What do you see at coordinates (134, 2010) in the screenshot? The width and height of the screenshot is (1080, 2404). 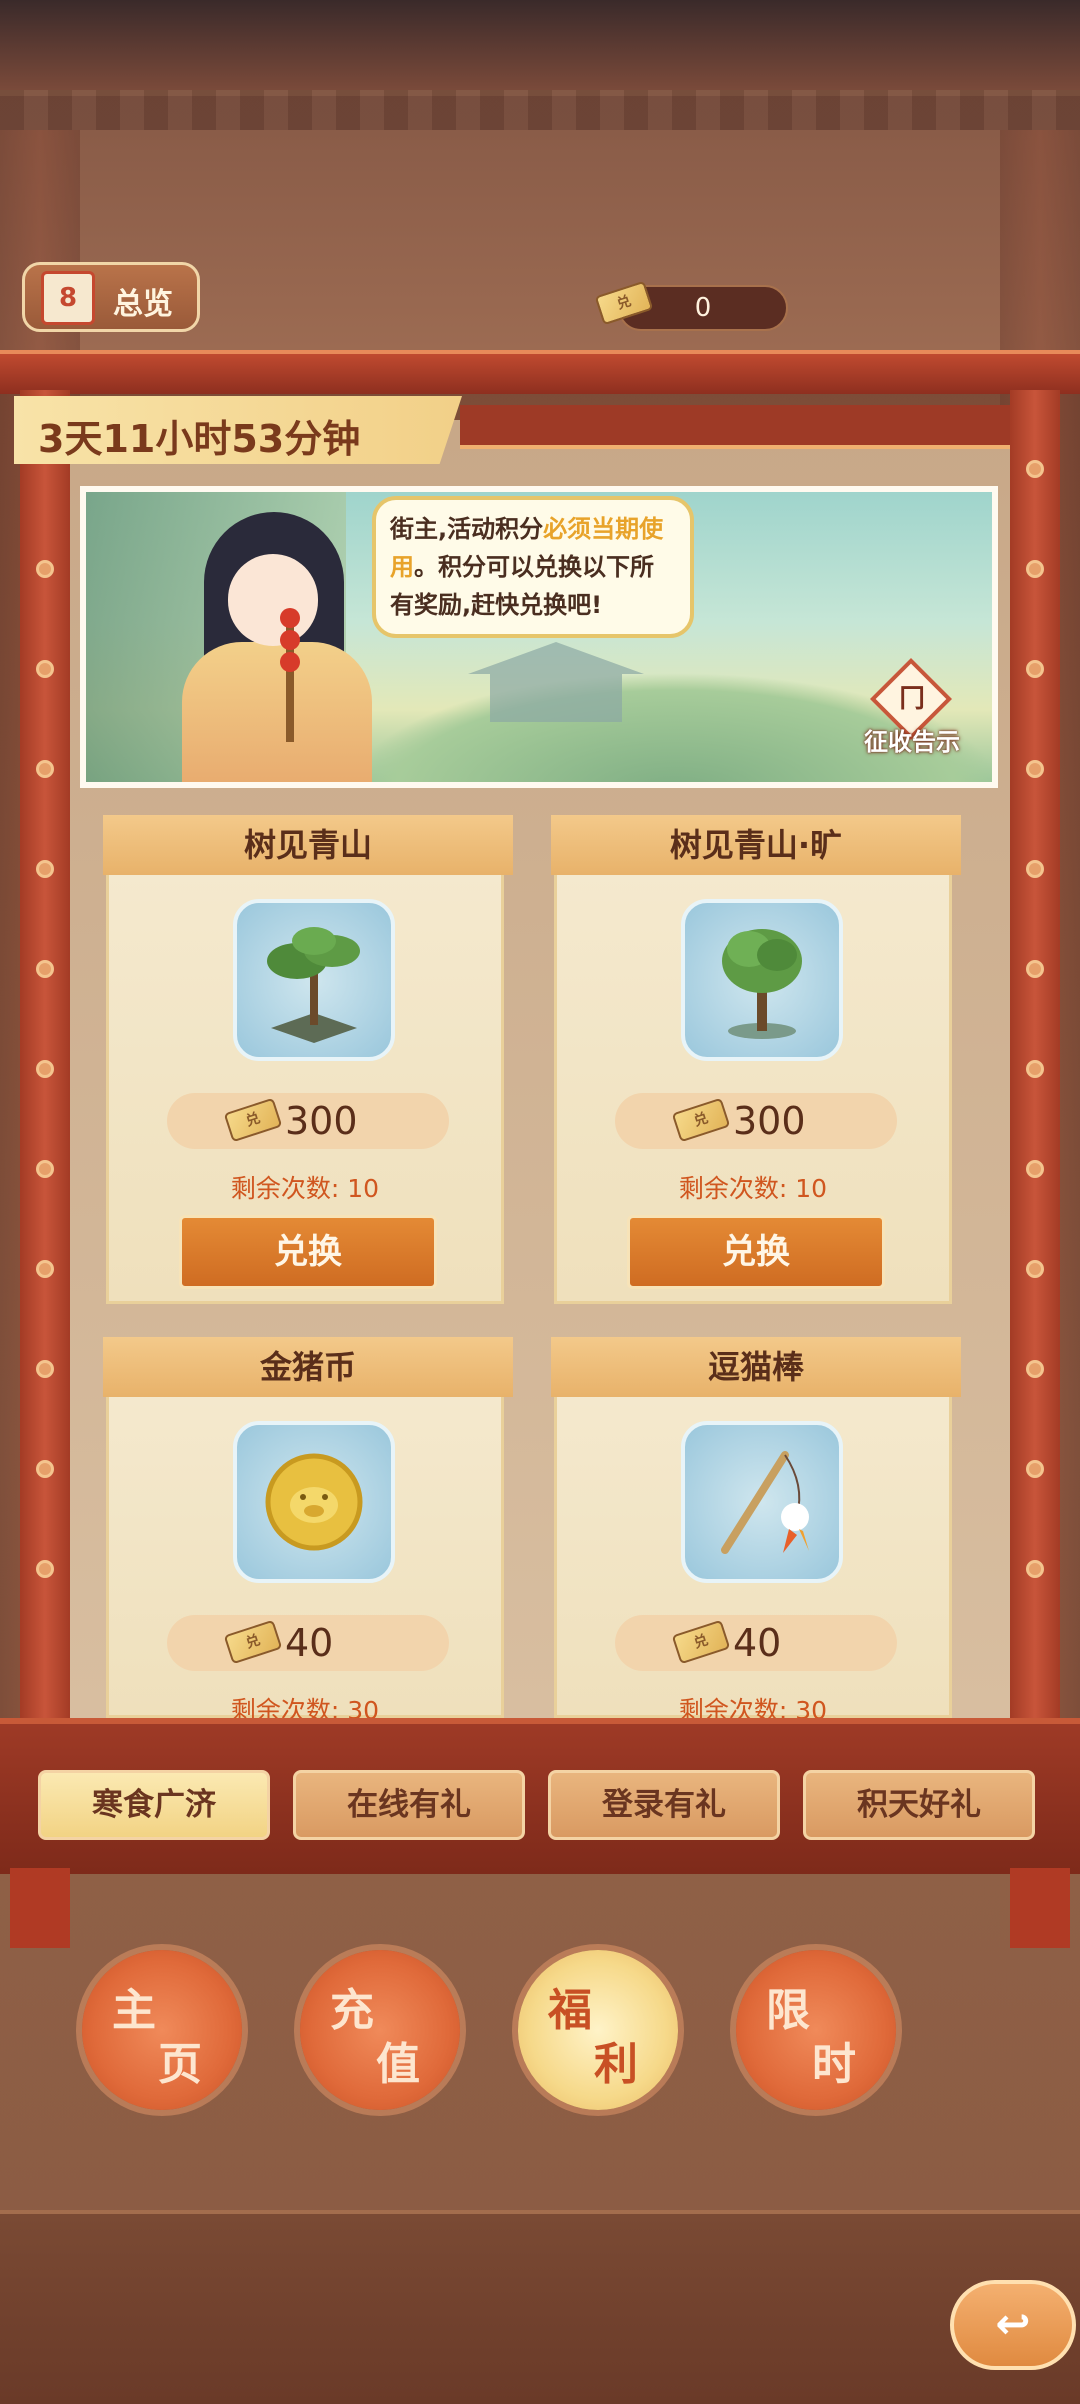 I see `nav-char: 主` at bounding box center [134, 2010].